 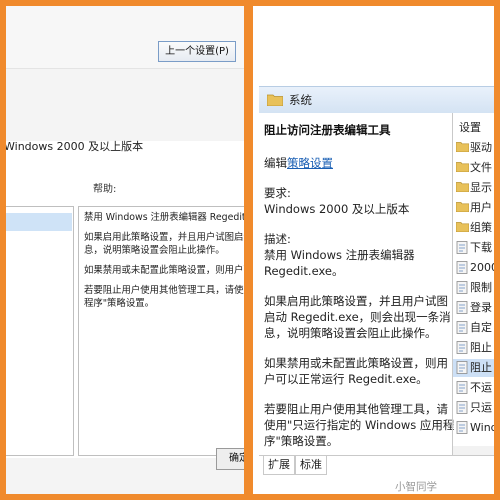 I want to click on settings-list-item: 显示, so click(x=473, y=188).